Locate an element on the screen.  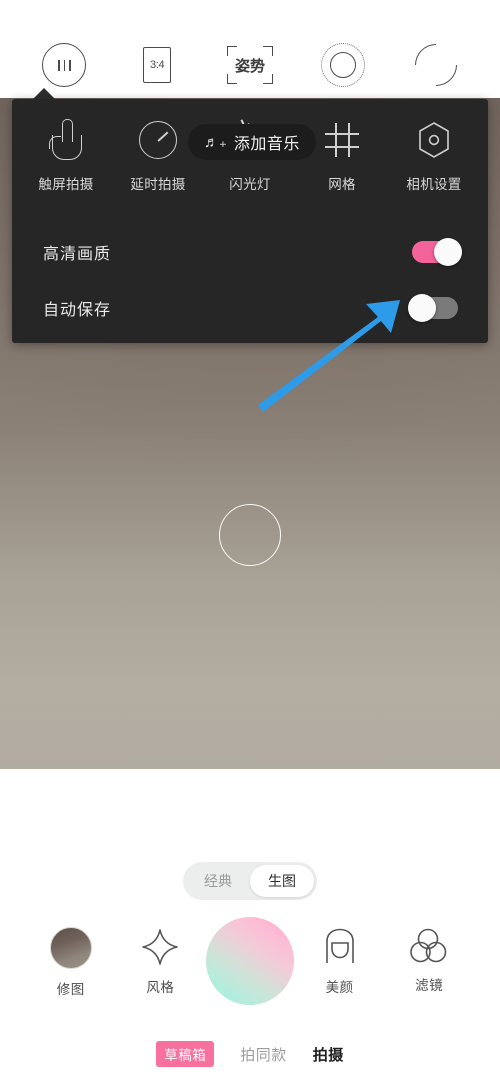
quick-item-timer: 延时拍摄 is located at coordinates (158, 155).